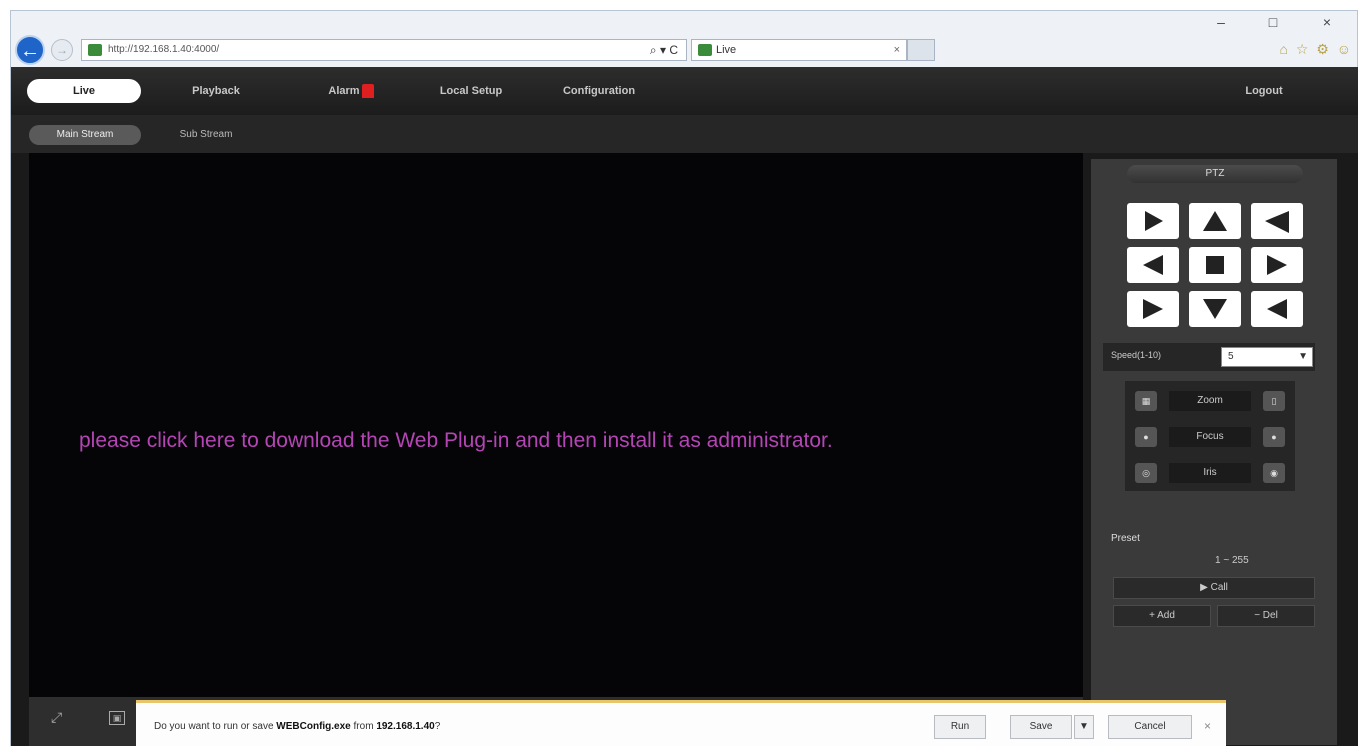 The height and width of the screenshot is (746, 1358). What do you see at coordinates (367, 91) in the screenshot?
I see `alarm-bell-icon` at bounding box center [367, 91].